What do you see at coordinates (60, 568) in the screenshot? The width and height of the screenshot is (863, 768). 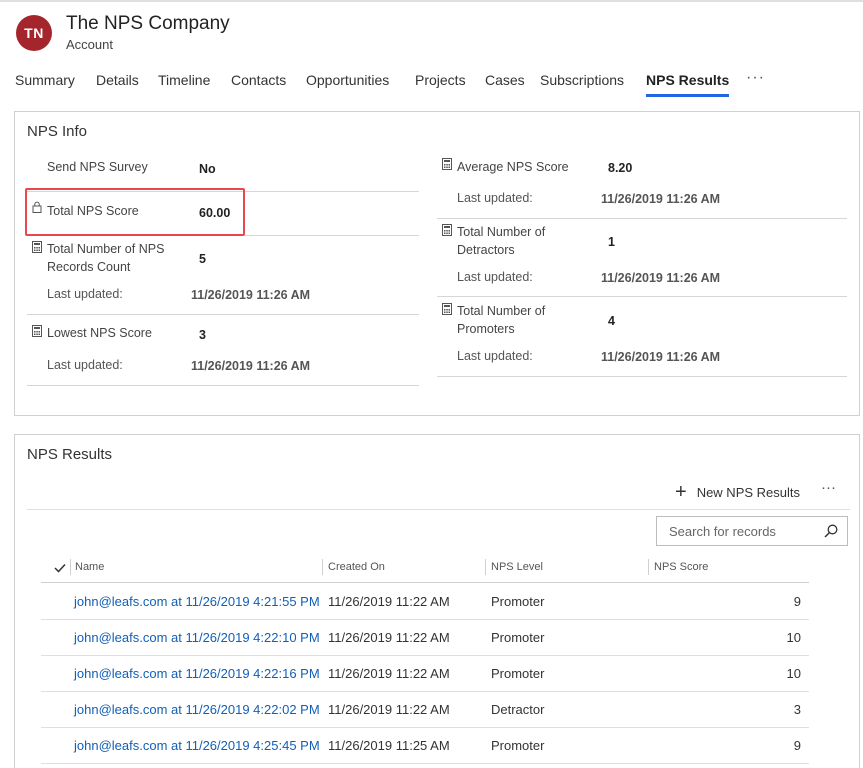 I see `select-all-checkmark-icon` at bounding box center [60, 568].